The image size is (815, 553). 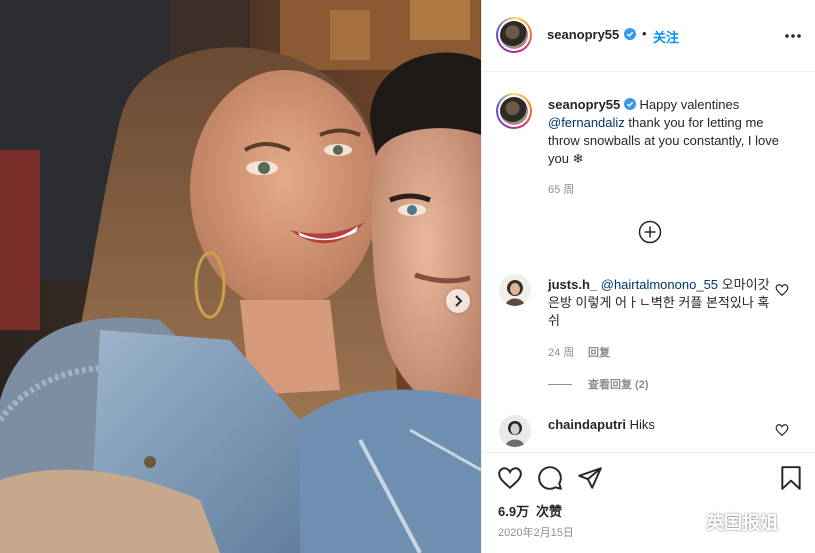 What do you see at coordinates (599, 352) in the screenshot?
I see `reply-button: 回复` at bounding box center [599, 352].